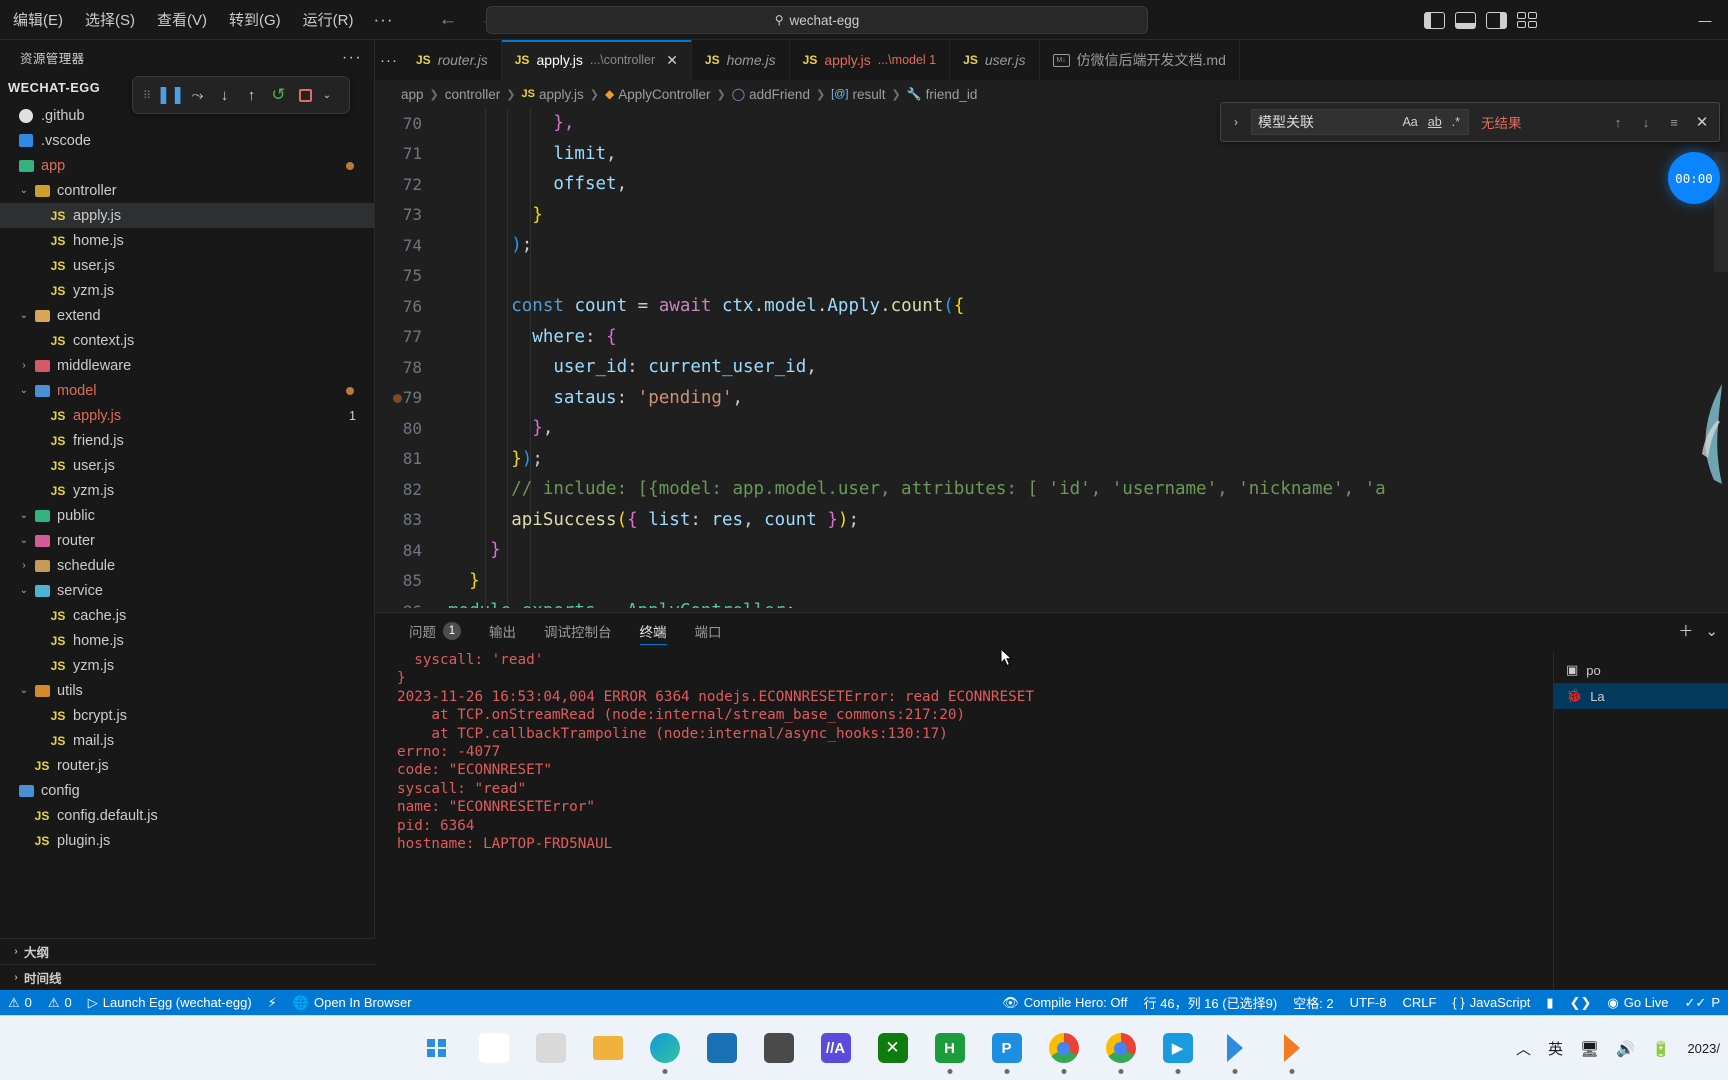 The height and width of the screenshot is (1080, 1728). What do you see at coordinates (1292, 1051) in the screenshot?
I see `vscode-insiders-icon` at bounding box center [1292, 1051].